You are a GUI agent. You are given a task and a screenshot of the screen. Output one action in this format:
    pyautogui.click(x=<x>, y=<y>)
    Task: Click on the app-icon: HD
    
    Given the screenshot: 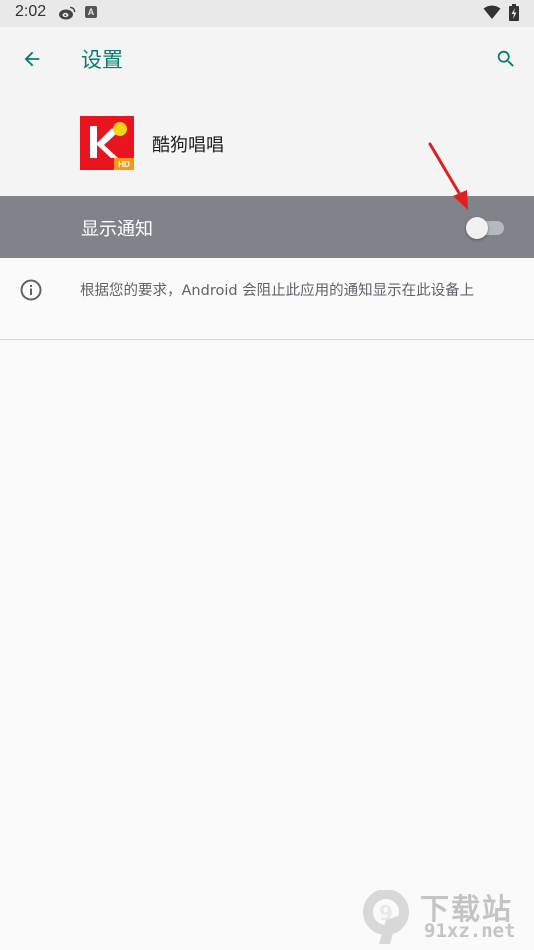 What is the action you would take?
    pyautogui.click(x=107, y=143)
    